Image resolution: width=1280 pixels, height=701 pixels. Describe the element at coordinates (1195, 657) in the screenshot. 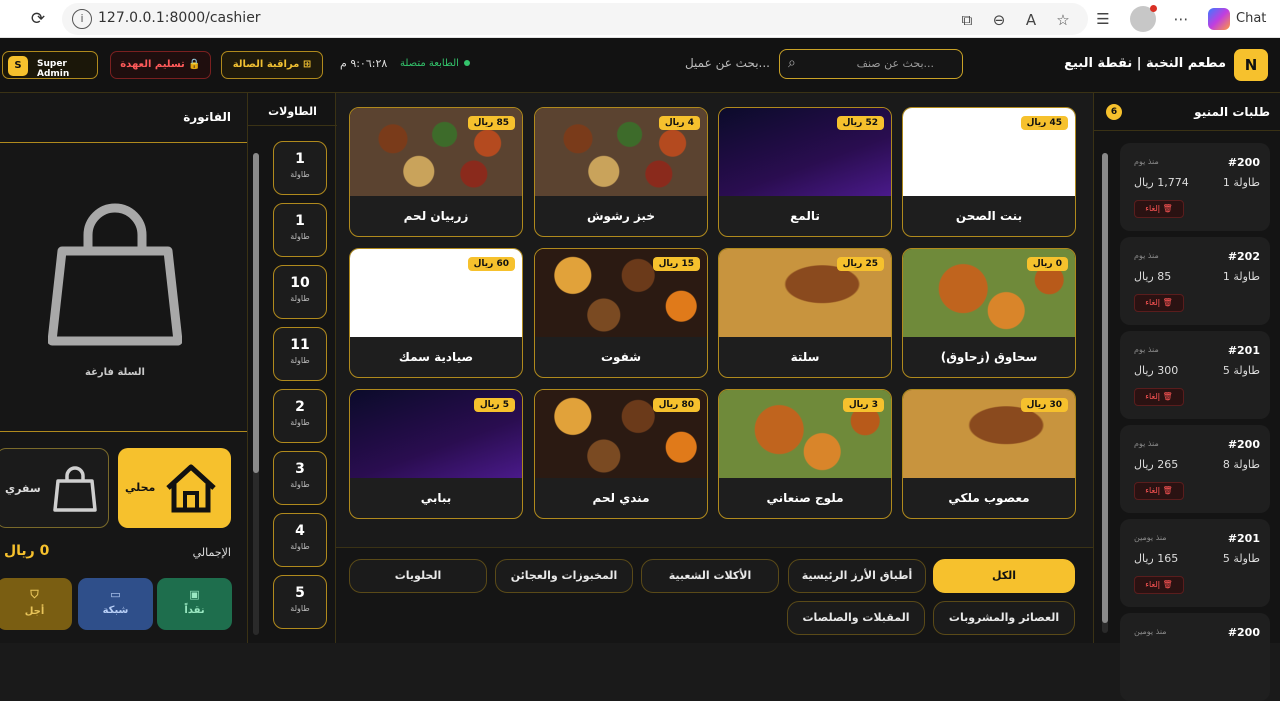

I see `order-card: #200 منذ يومين` at that location.